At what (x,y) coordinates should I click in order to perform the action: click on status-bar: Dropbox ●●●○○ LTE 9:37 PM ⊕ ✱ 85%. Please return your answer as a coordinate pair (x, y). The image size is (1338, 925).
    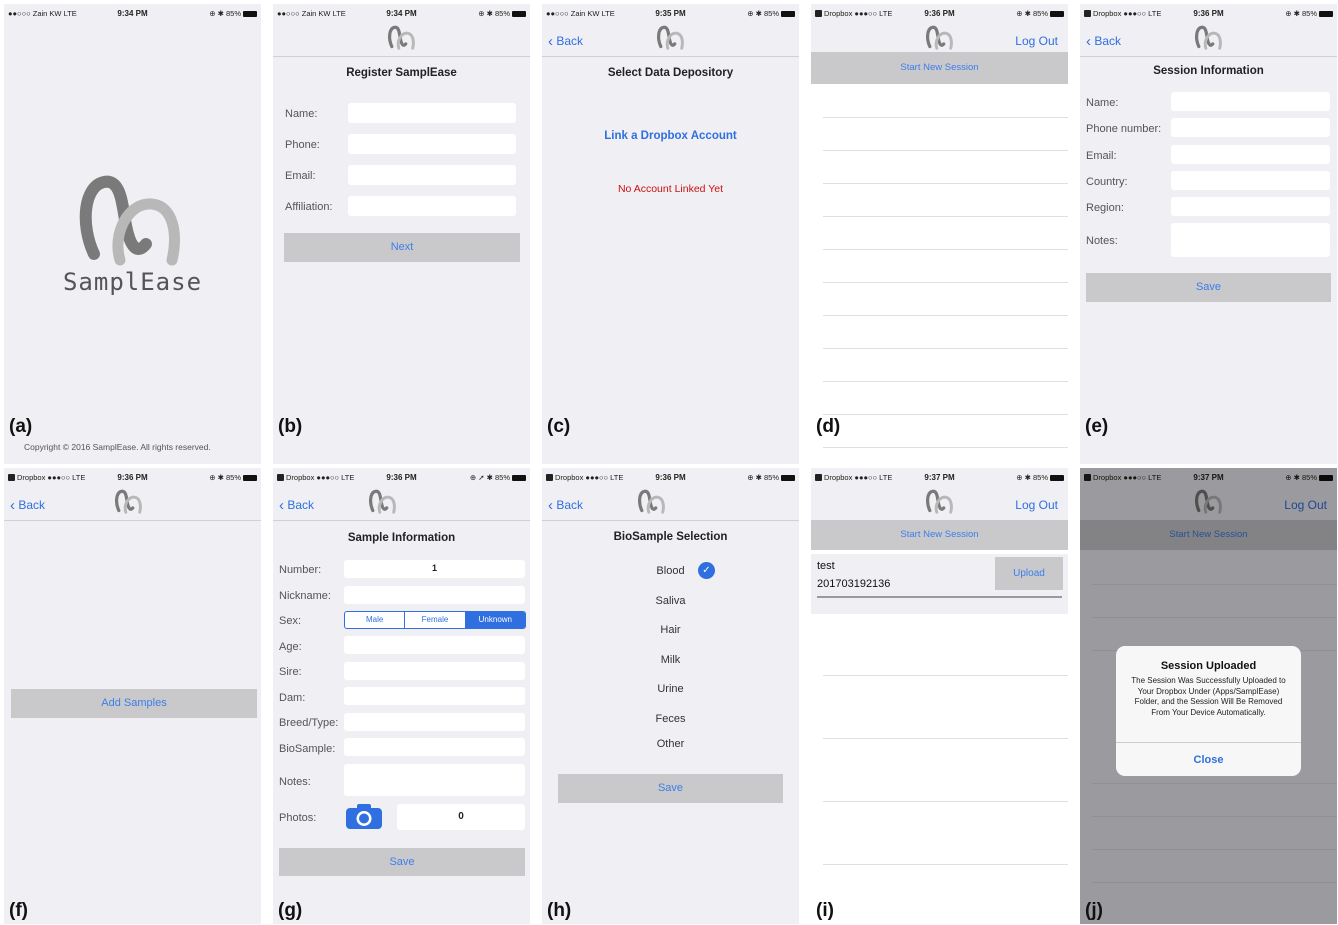
    Looking at the image, I should click on (939, 477).